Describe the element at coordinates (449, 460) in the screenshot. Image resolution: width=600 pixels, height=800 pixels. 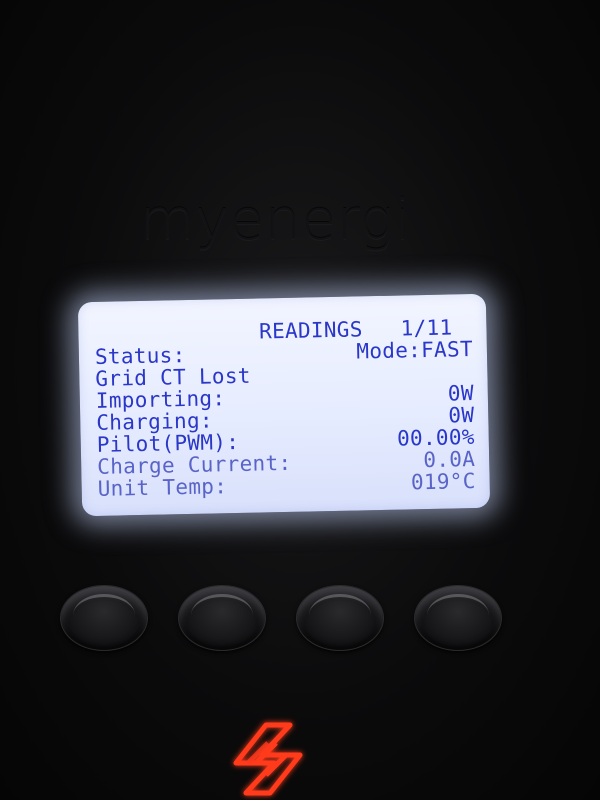
I see `reading-value: 0.0A` at that location.